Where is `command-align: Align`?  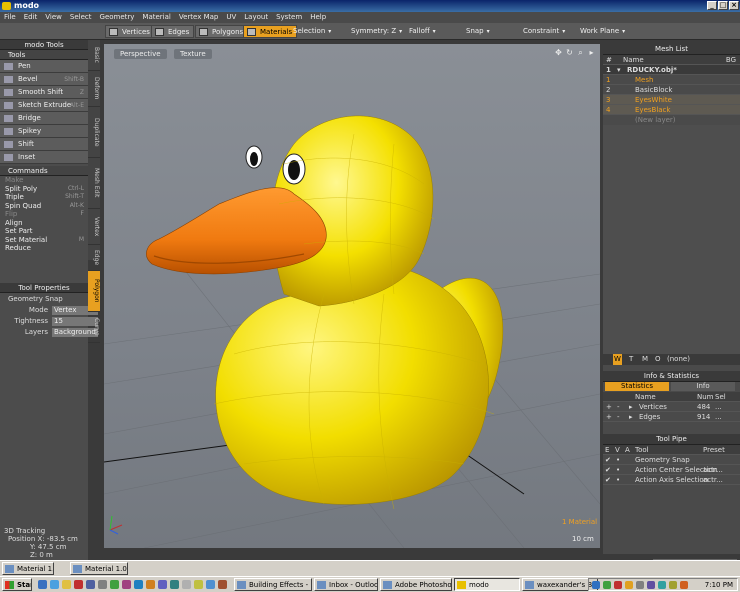 command-align: Align is located at coordinates (44, 223).